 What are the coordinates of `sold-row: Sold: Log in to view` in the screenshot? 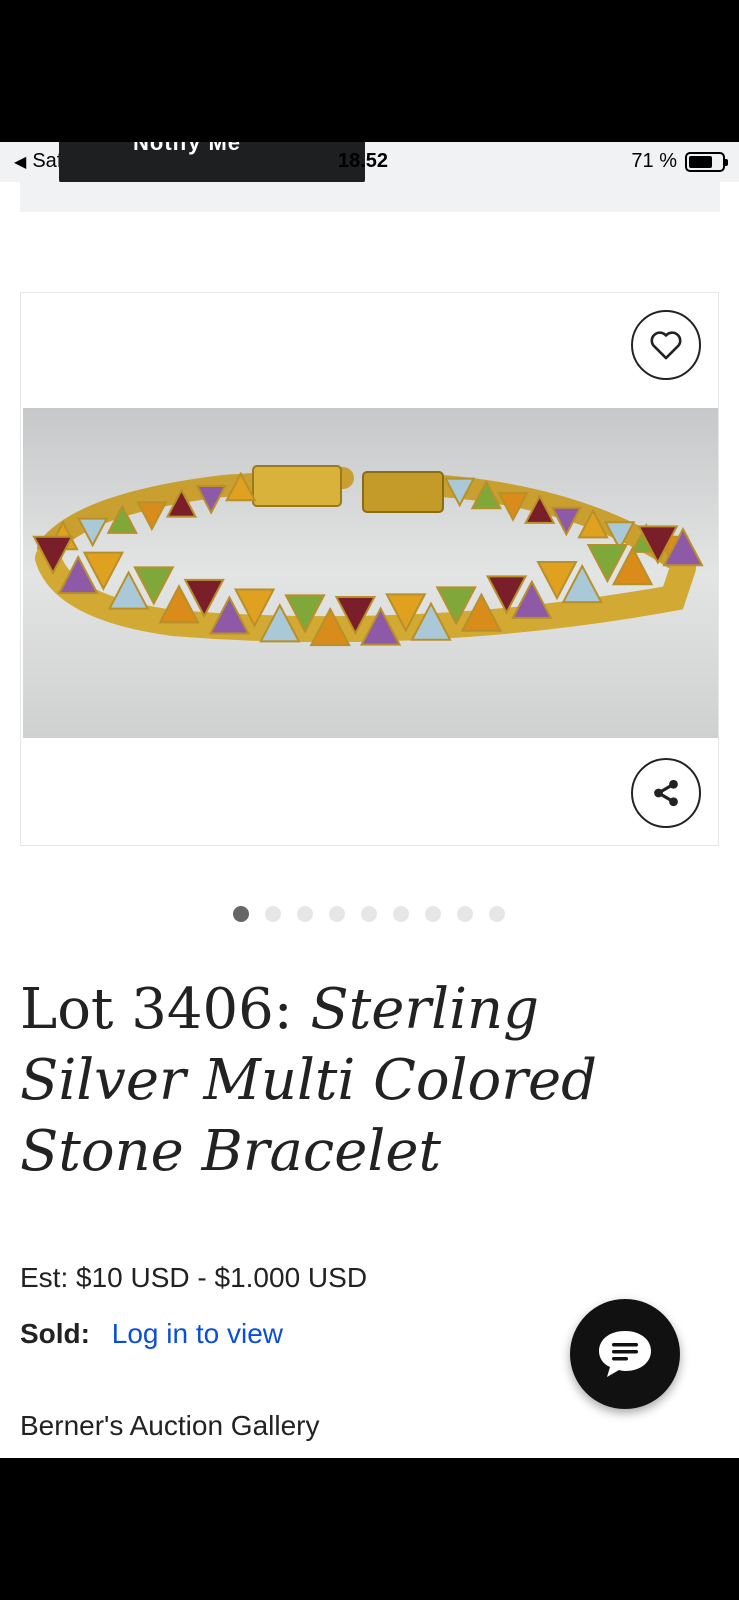 It's located at (151, 1334).